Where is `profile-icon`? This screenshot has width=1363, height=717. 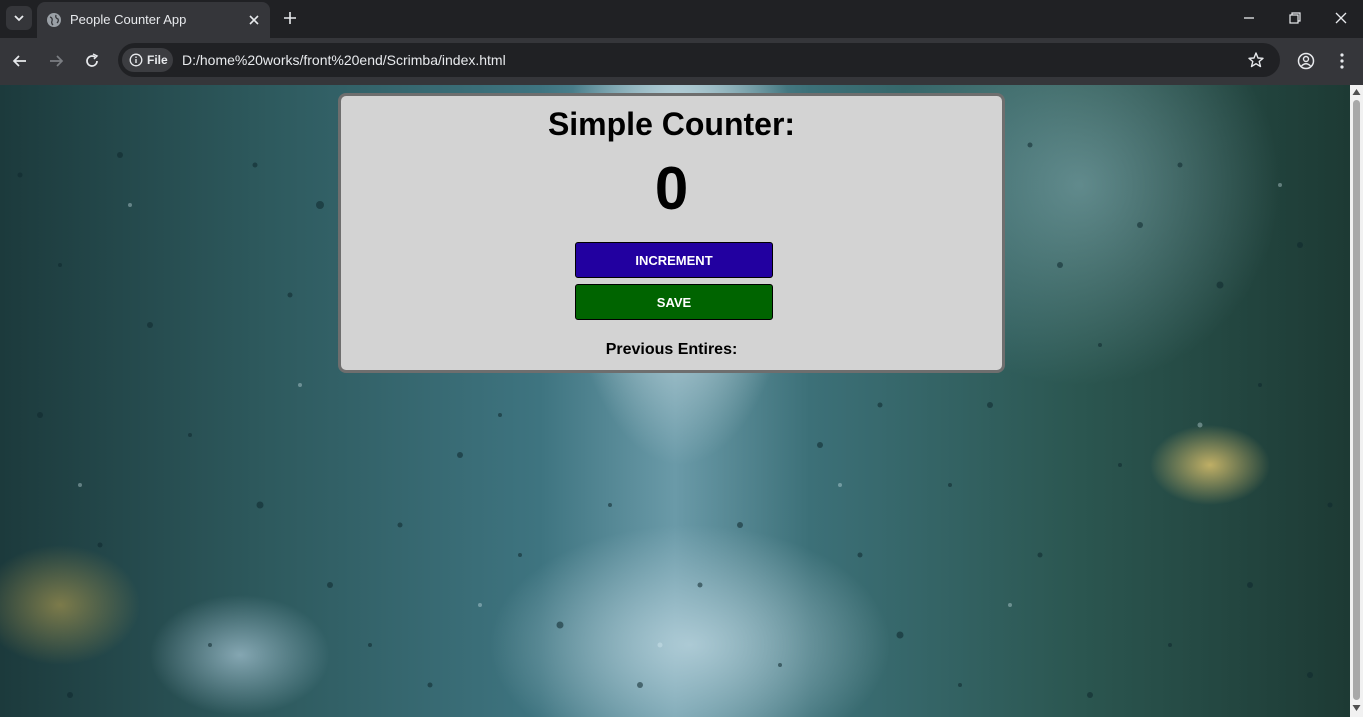
profile-icon is located at coordinates (1306, 61).